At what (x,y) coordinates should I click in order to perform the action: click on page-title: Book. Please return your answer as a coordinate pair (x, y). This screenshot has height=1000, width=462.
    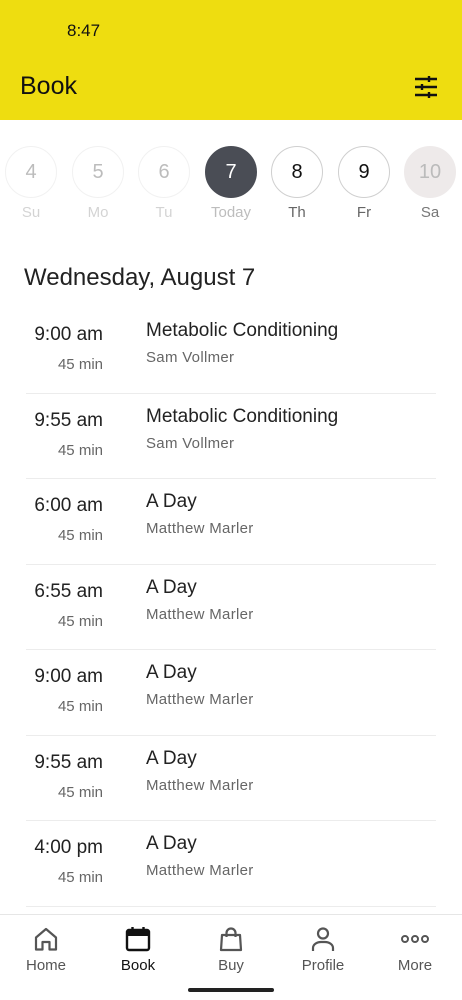
    Looking at the image, I should click on (48, 86).